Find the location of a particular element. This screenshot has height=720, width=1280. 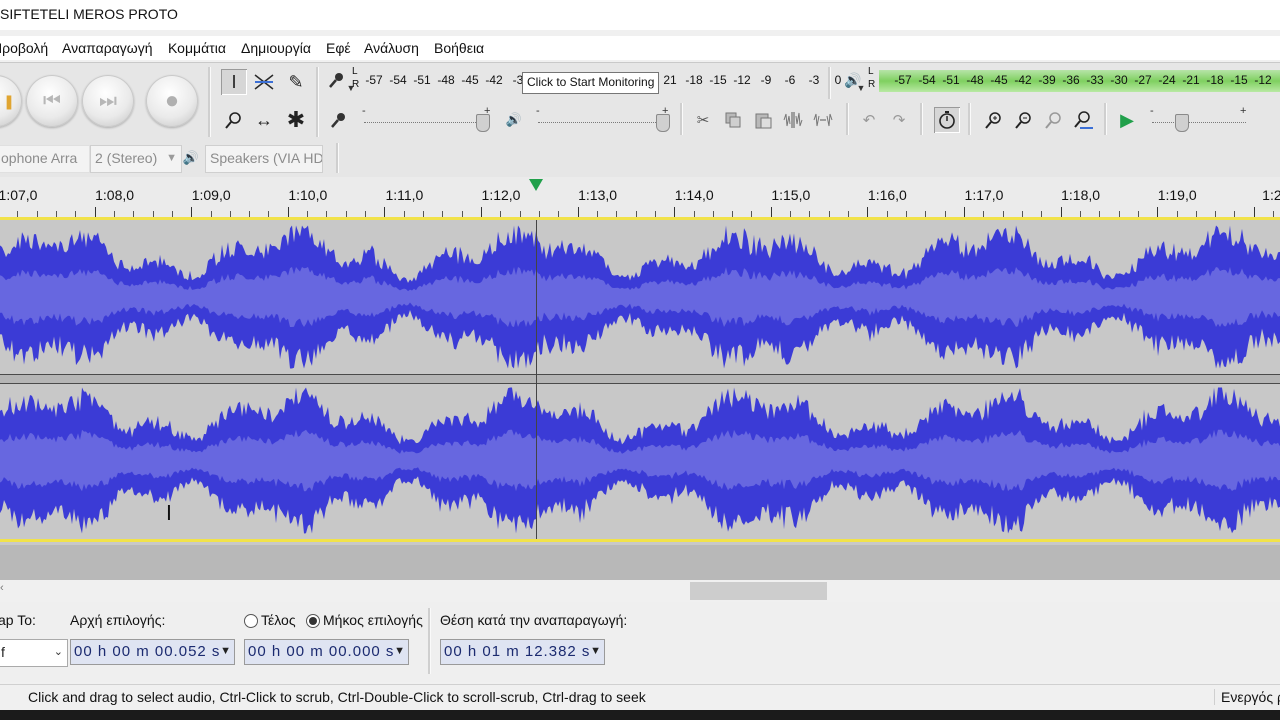

meter-left-label: L is located at coordinates (871, 71).